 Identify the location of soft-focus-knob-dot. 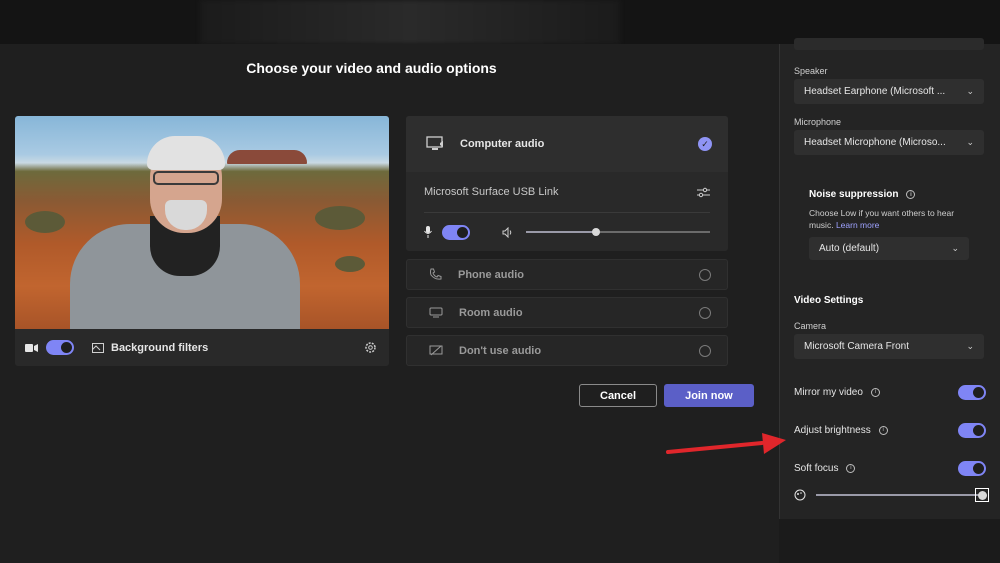
(982, 495).